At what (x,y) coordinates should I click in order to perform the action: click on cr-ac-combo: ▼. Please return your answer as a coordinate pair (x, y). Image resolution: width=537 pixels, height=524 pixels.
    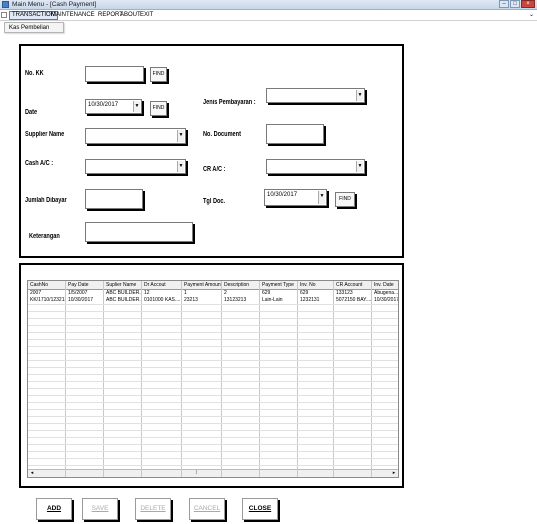
    Looking at the image, I should click on (315, 166).